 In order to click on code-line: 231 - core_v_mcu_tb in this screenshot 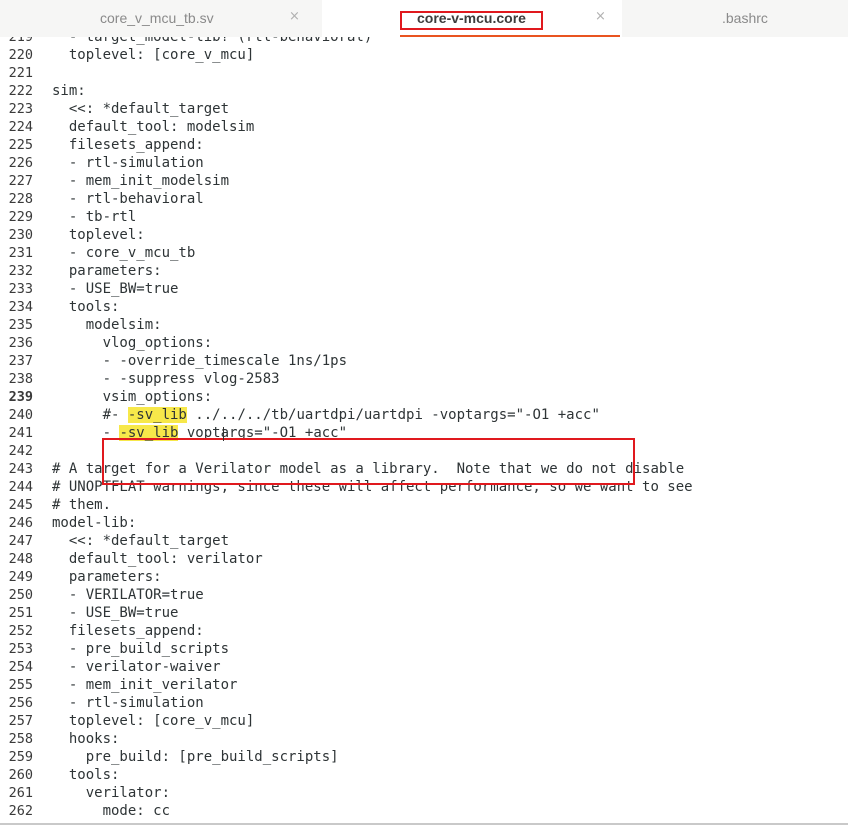, I will do `click(424, 253)`.